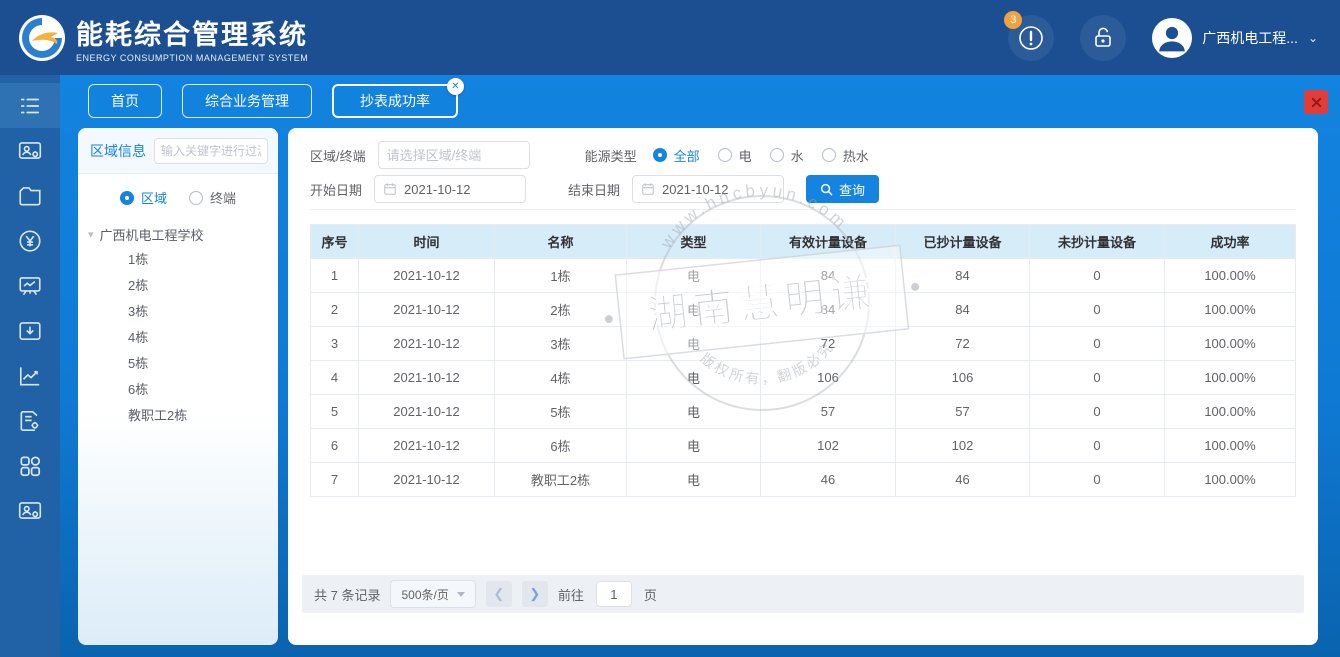  I want to click on radio-区域: 区域, so click(143, 197).